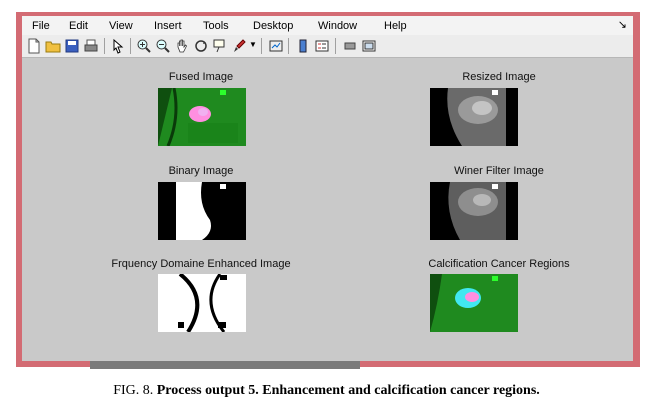 Image resolution: width=653 pixels, height=410 pixels. I want to click on dropdown-arrow-icon: ▼, so click(253, 44).